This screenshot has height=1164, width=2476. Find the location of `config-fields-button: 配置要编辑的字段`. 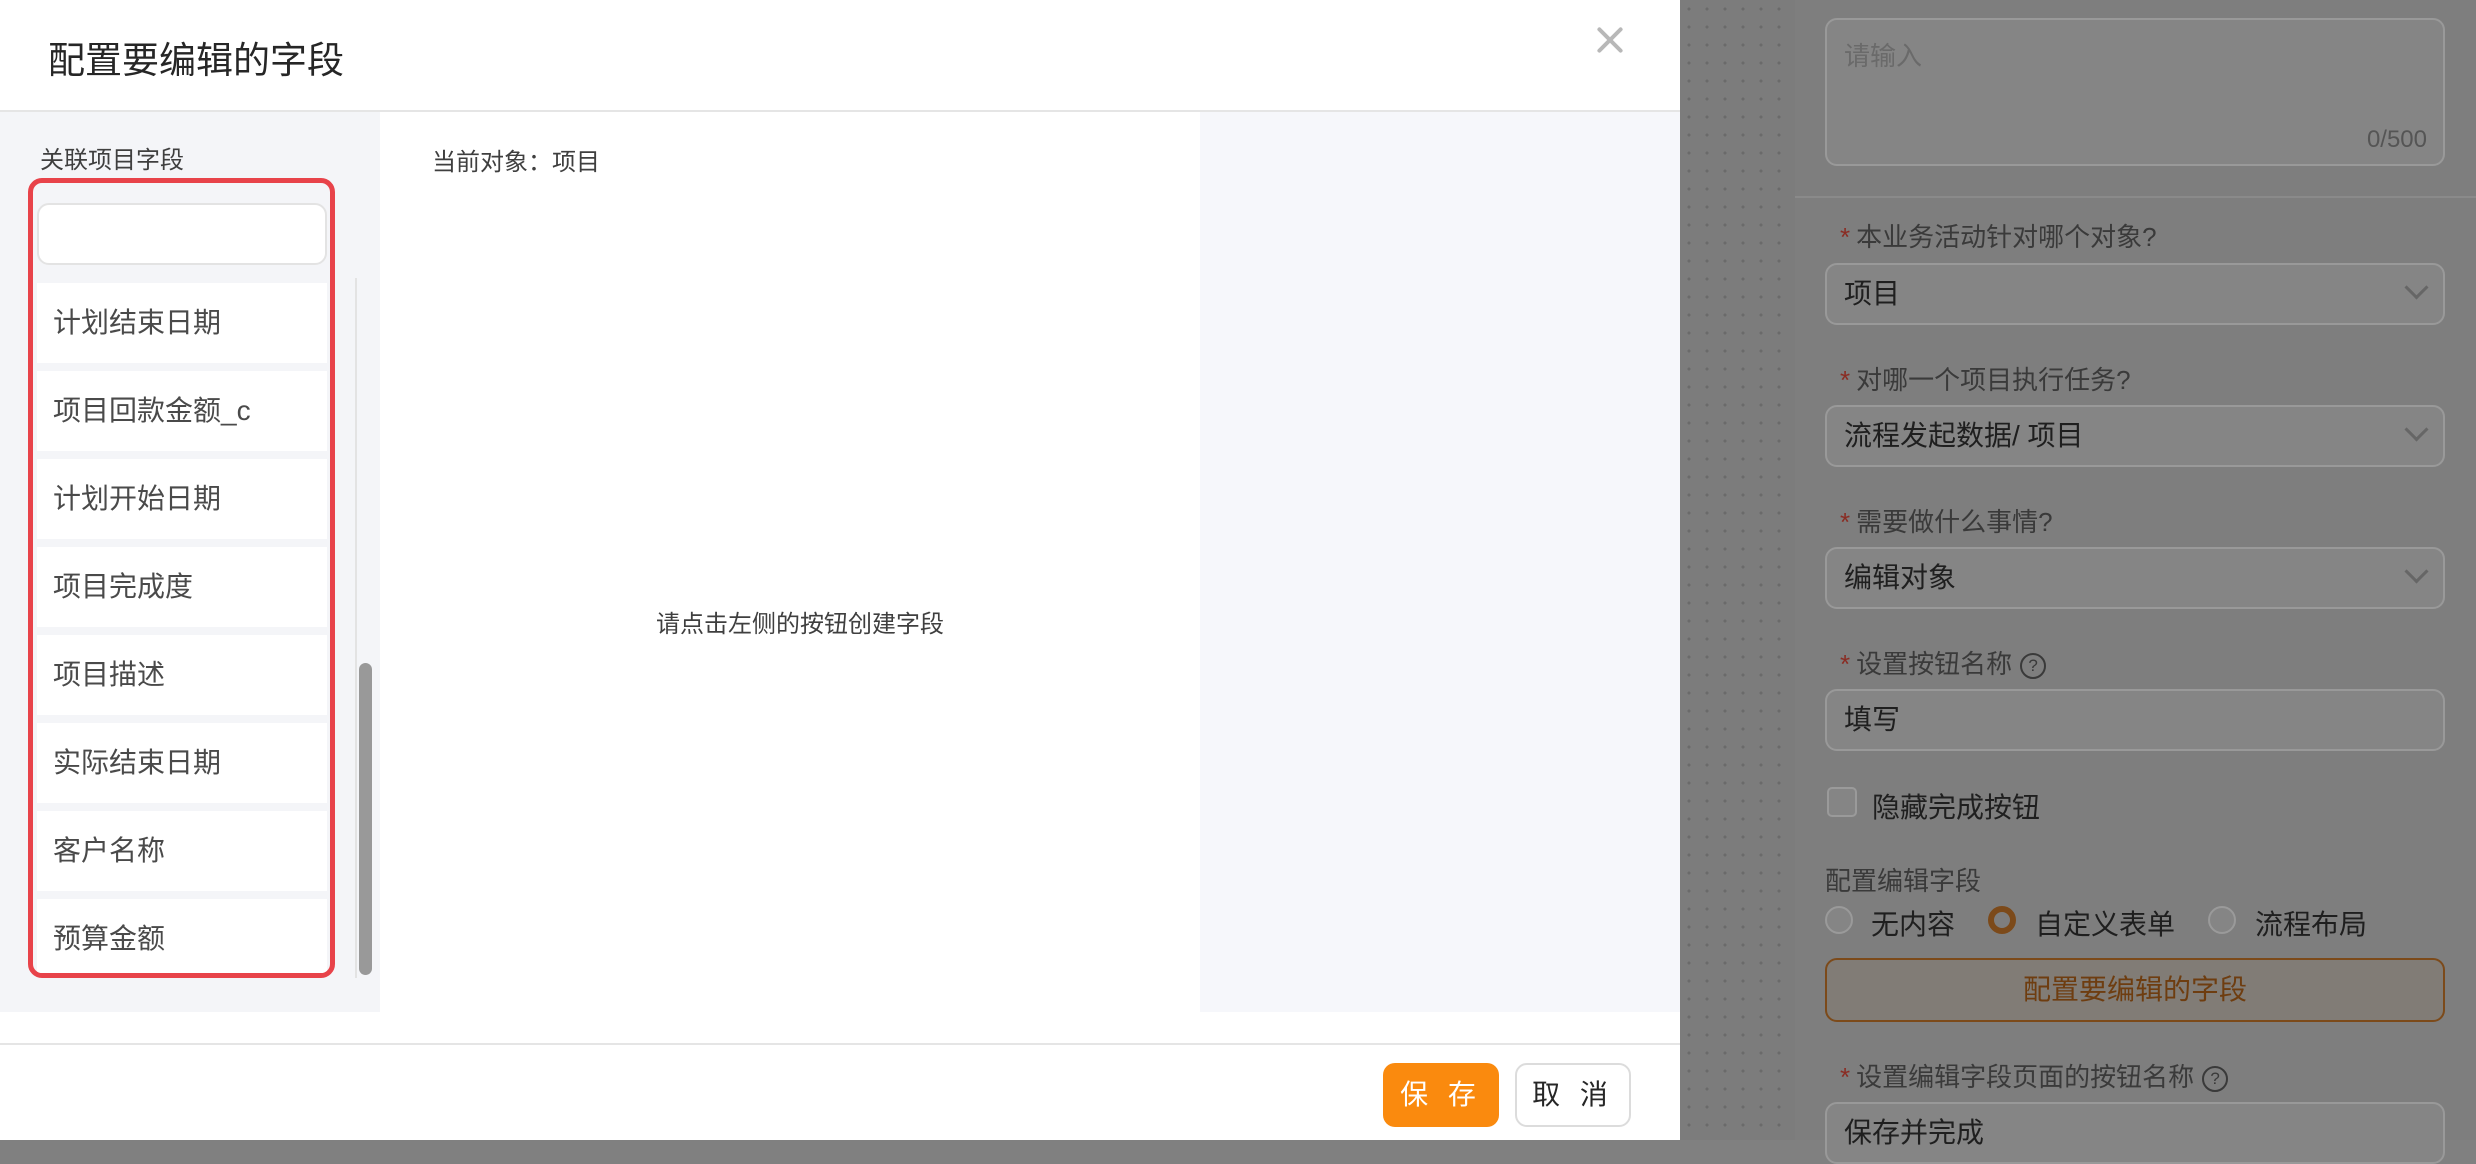

config-fields-button: 配置要编辑的字段 is located at coordinates (2135, 990).